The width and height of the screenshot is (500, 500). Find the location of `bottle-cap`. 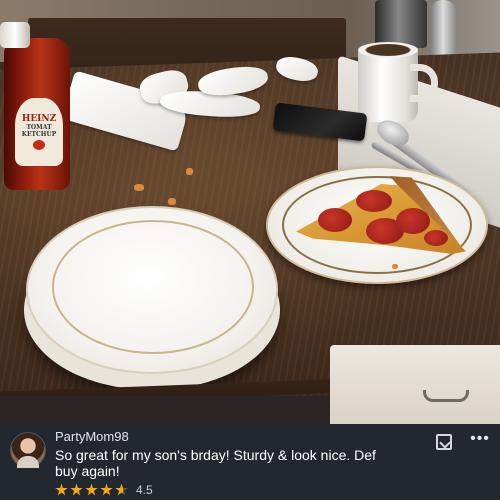

bottle-cap is located at coordinates (15, 35).